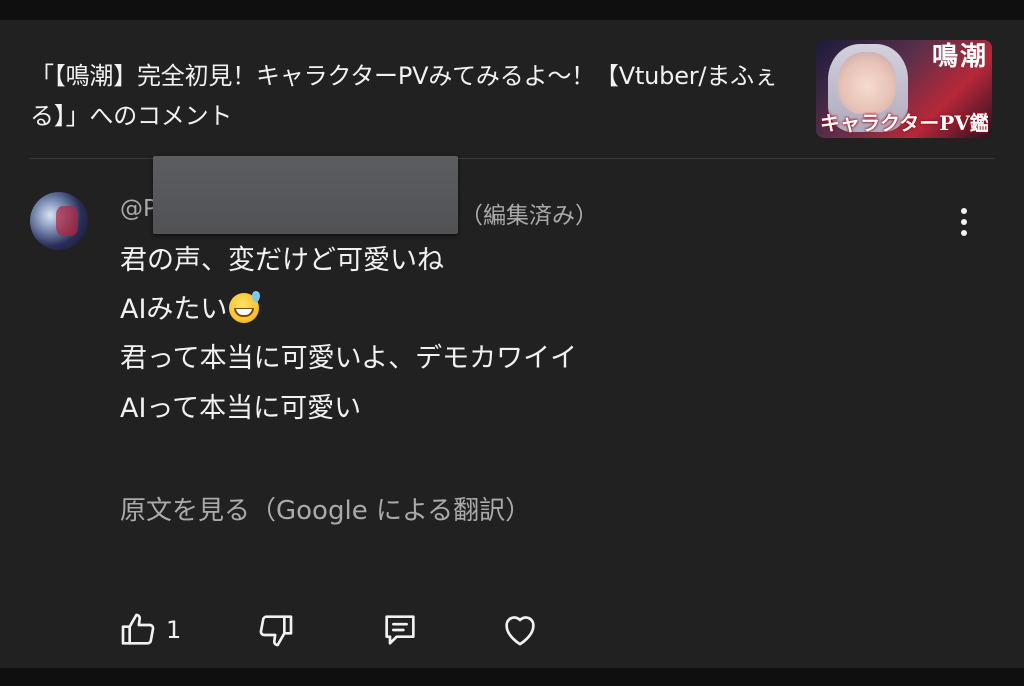 This screenshot has width=1024, height=686. I want to click on video-thumbnail: 鳴潮 キャラクターPV鑑賞, so click(904, 89).